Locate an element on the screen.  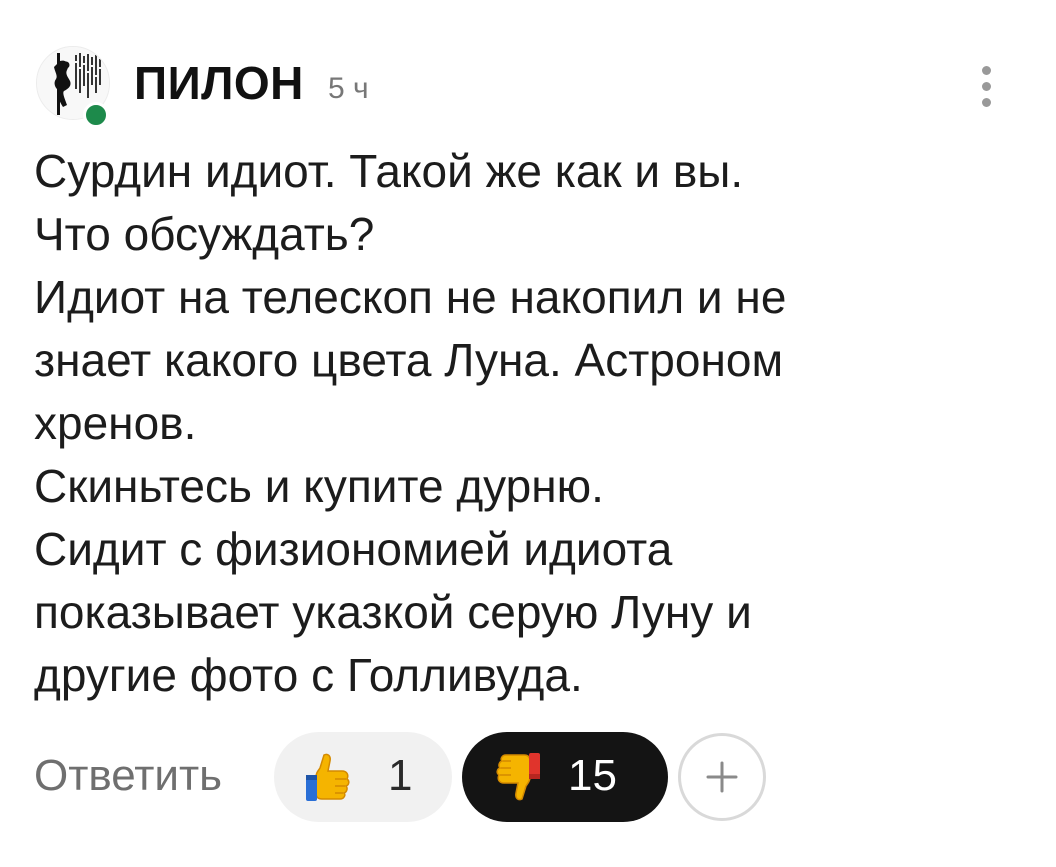
author-name: ПИЛОН is located at coordinates (219, 83).